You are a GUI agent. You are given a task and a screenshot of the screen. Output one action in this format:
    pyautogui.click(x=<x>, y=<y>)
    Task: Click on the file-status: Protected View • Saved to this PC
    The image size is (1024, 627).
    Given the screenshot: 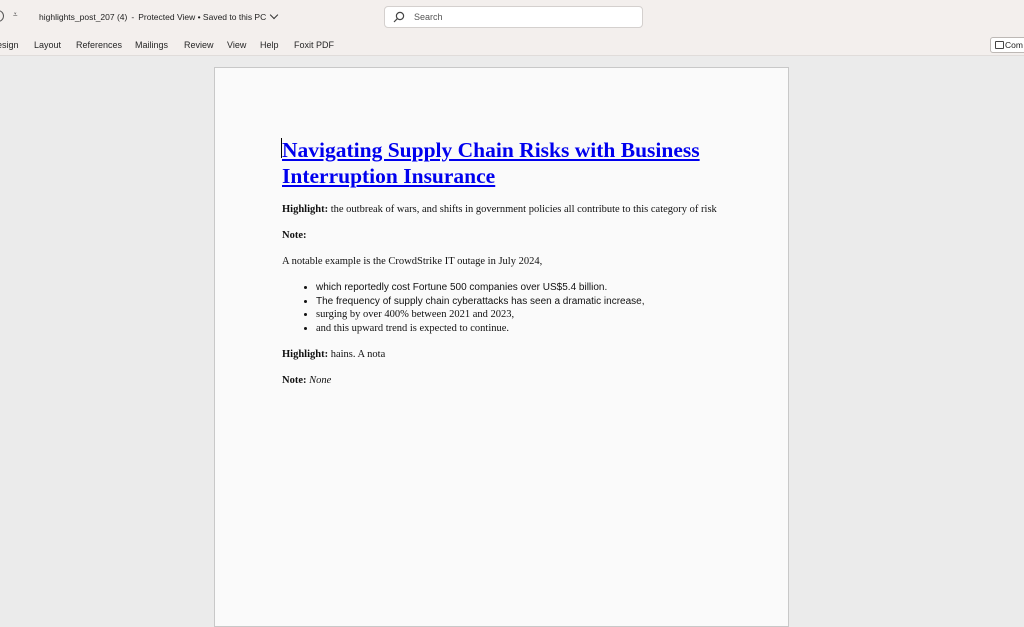 What is the action you would take?
    pyautogui.click(x=202, y=17)
    